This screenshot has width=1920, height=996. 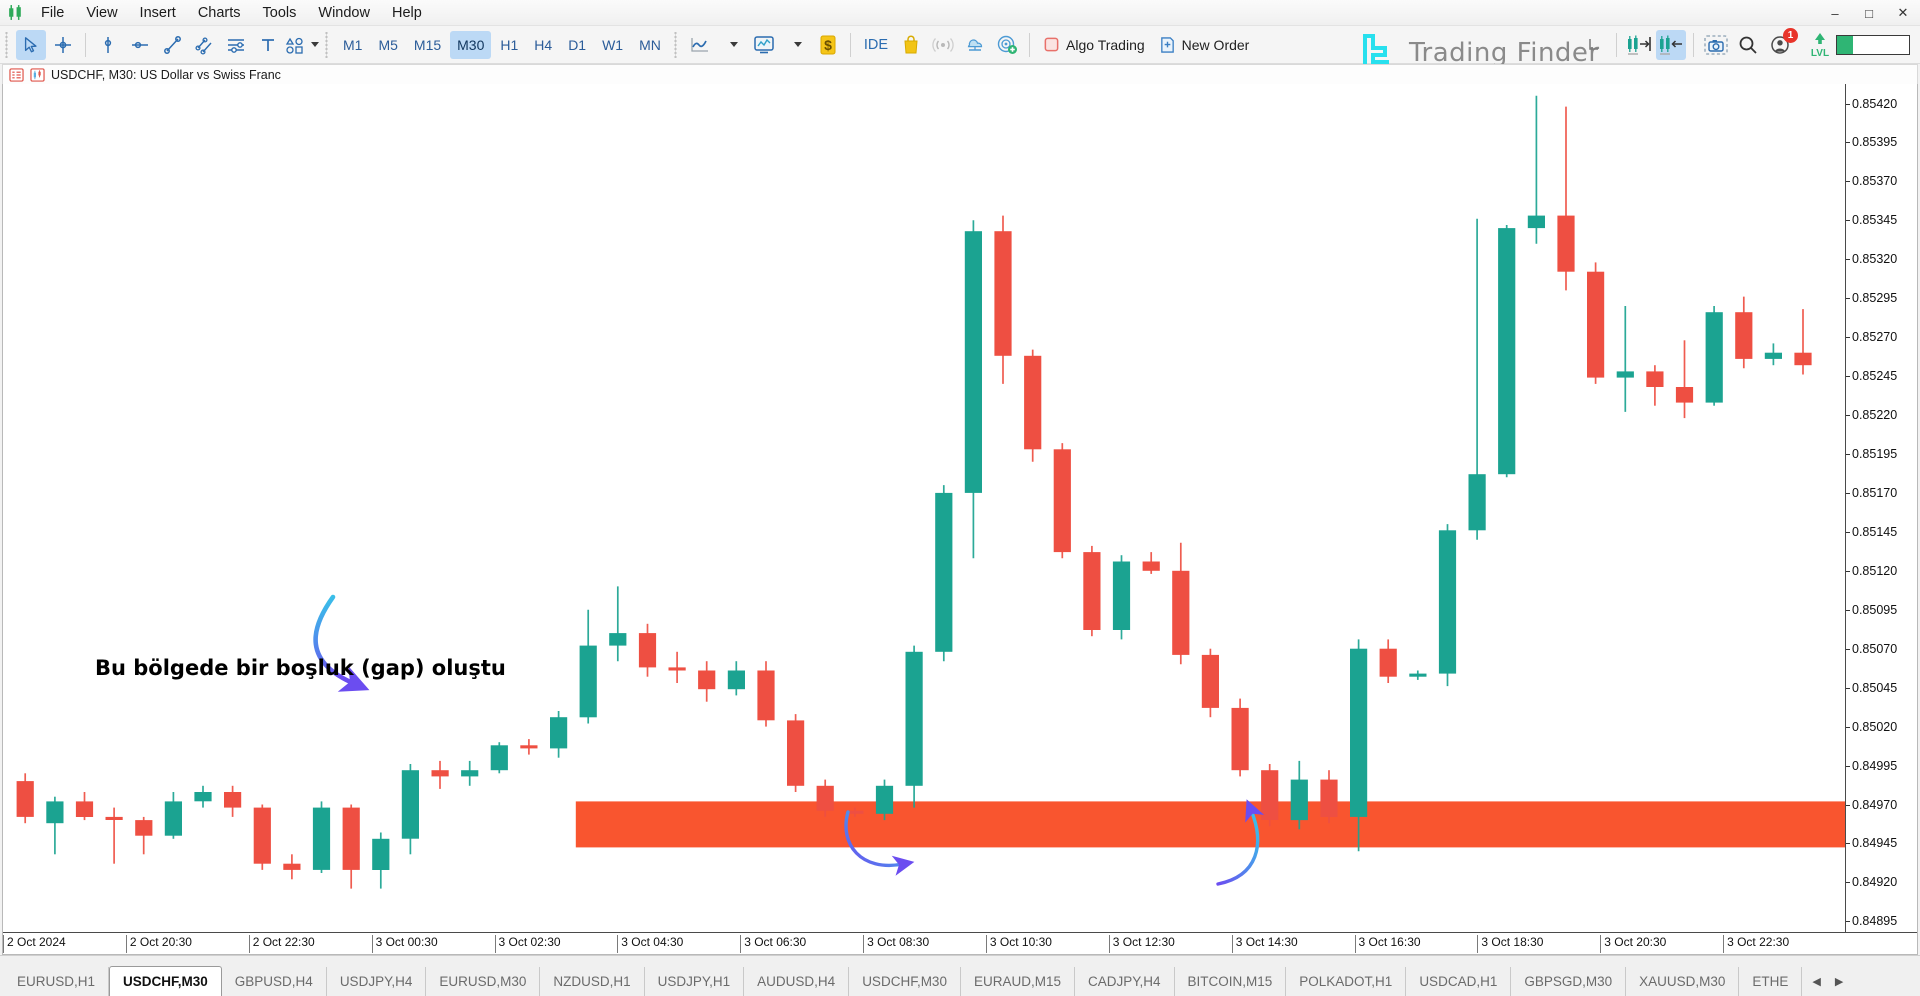 What do you see at coordinates (236, 45) in the screenshot?
I see `fibonacci-icon` at bounding box center [236, 45].